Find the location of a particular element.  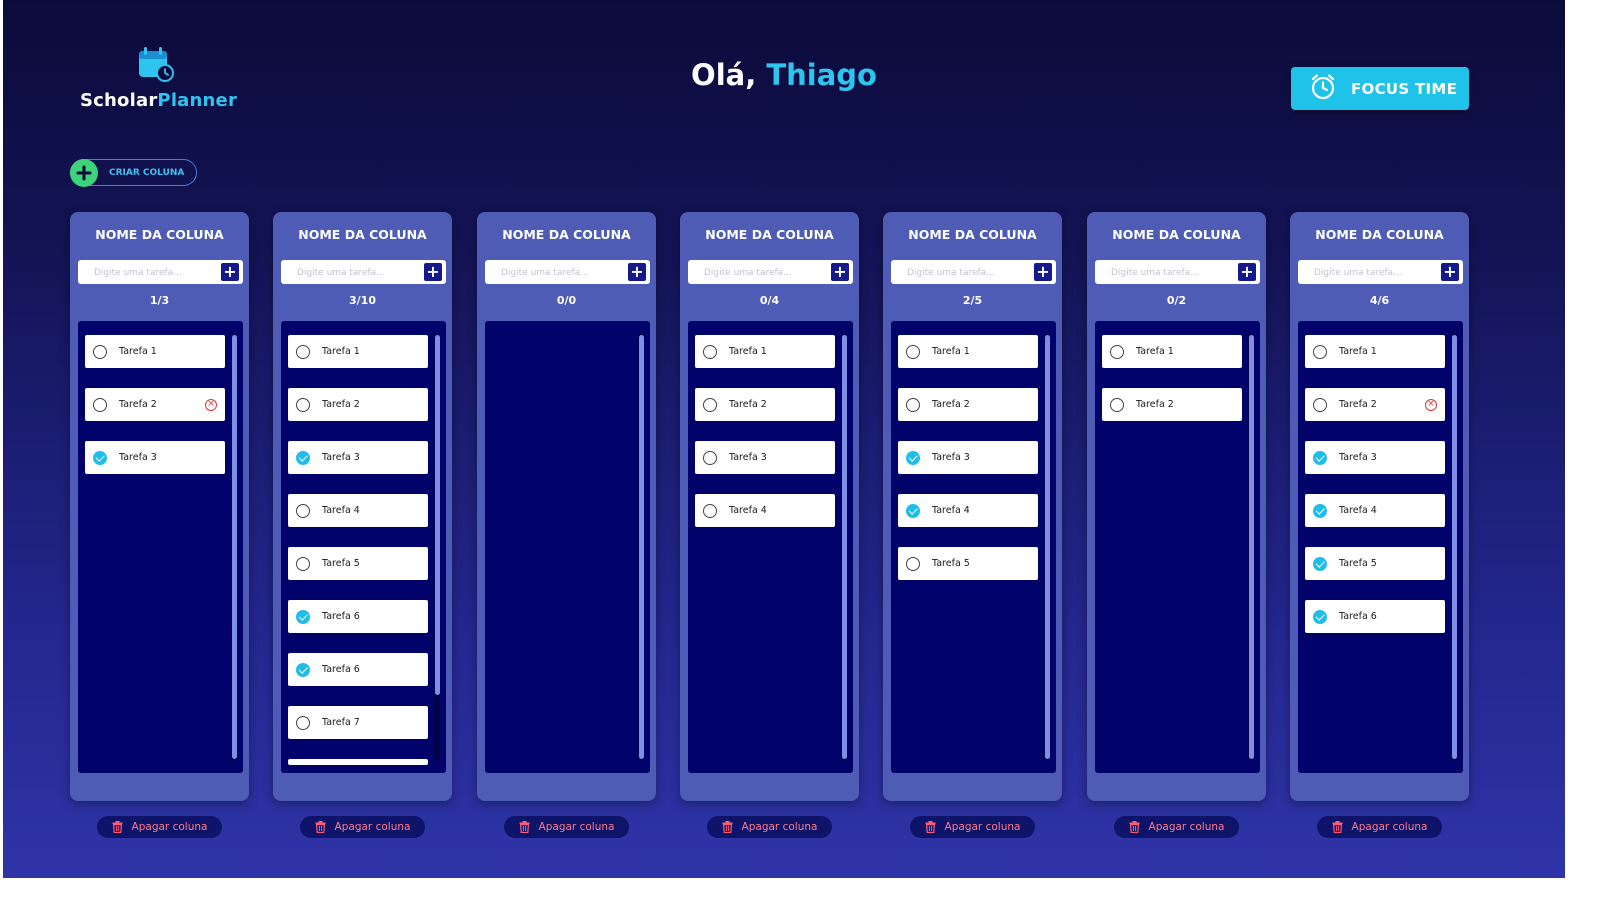

create-column-button: CRIAR COLUNA is located at coordinates (133, 173).